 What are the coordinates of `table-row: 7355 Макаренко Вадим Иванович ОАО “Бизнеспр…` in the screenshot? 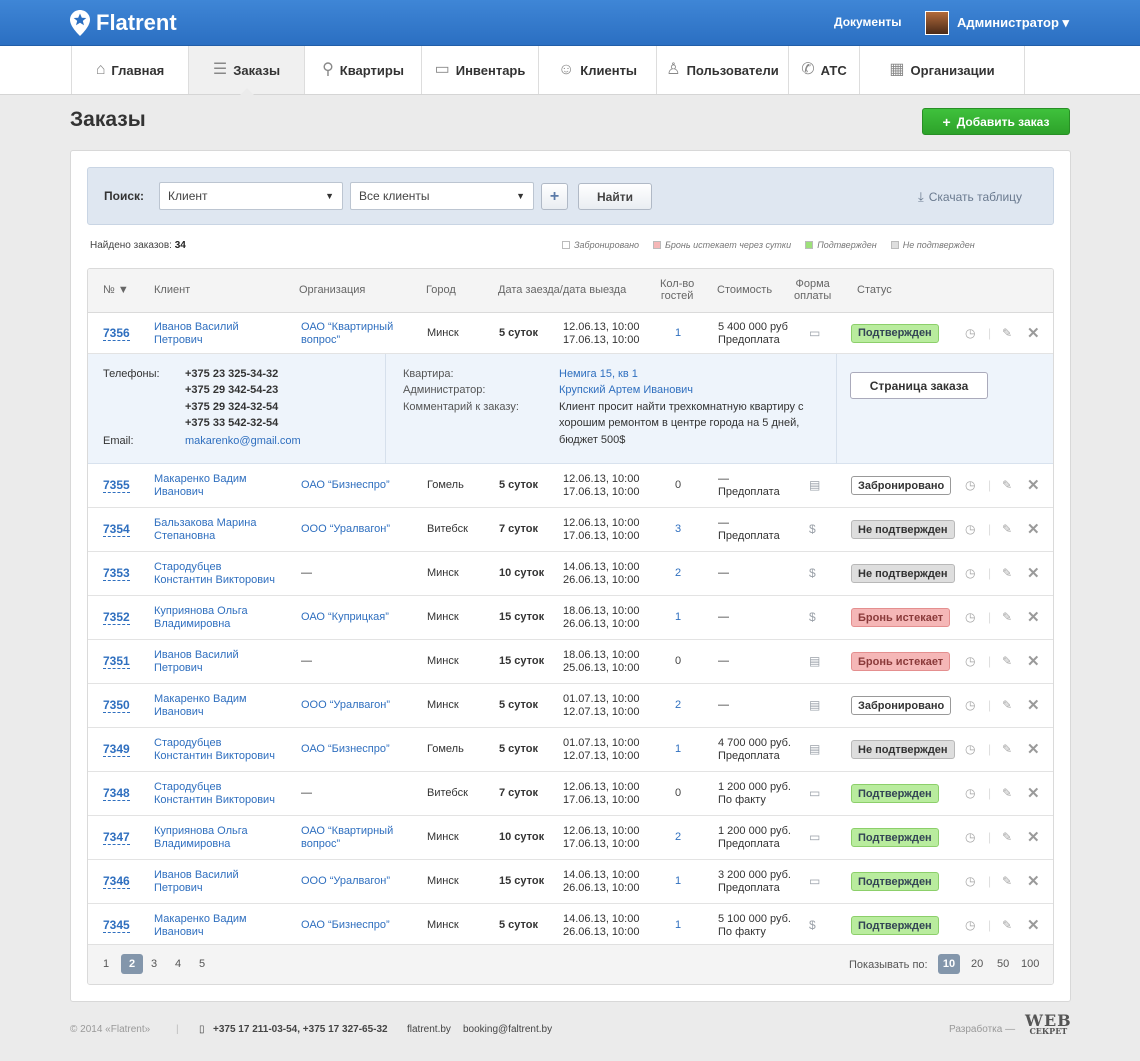 It's located at (570, 486).